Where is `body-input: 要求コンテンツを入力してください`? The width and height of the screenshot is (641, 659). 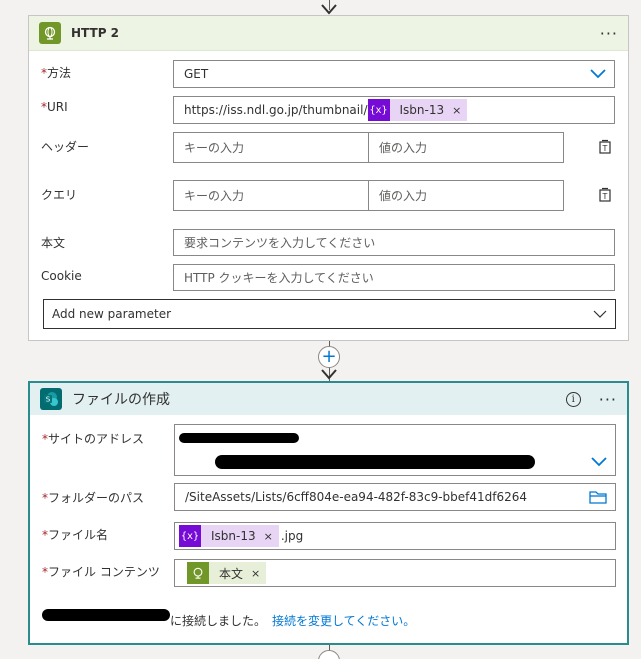
body-input: 要求コンテンツを入力してください is located at coordinates (394, 242).